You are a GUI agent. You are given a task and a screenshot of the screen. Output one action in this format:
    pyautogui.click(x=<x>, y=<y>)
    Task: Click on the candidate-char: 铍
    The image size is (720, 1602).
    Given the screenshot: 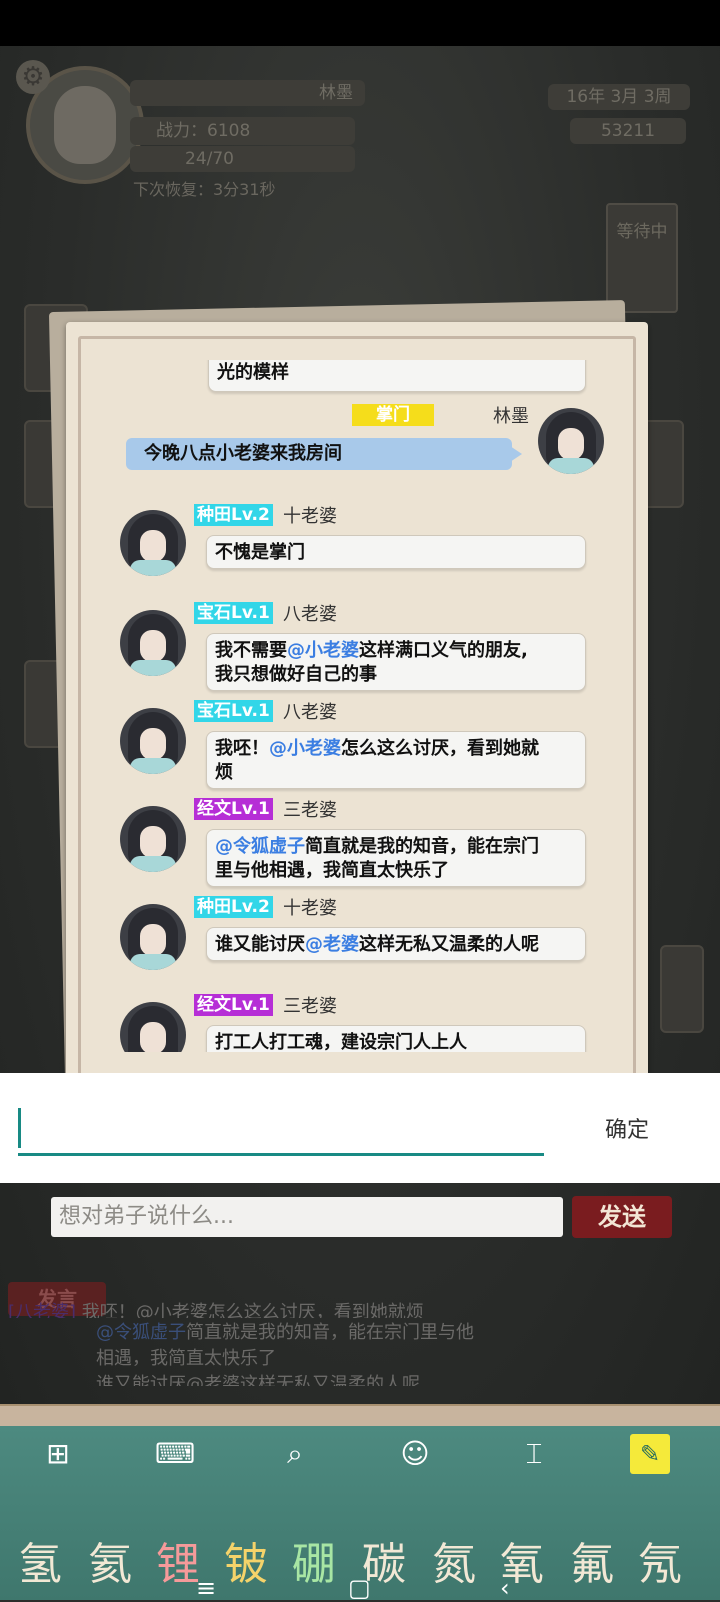 What is the action you would take?
    pyautogui.click(x=246, y=1560)
    